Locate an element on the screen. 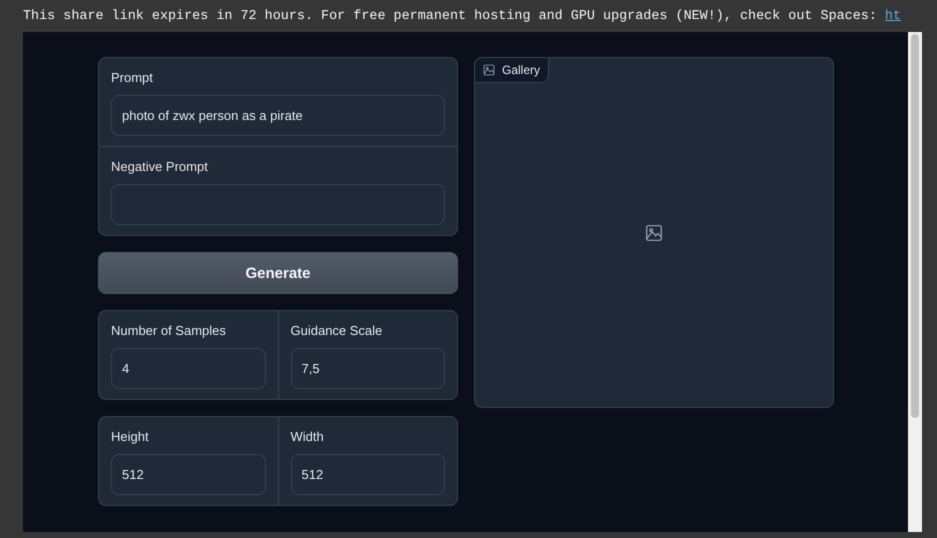 This screenshot has width=937, height=538. field-label: Prompt is located at coordinates (132, 78).